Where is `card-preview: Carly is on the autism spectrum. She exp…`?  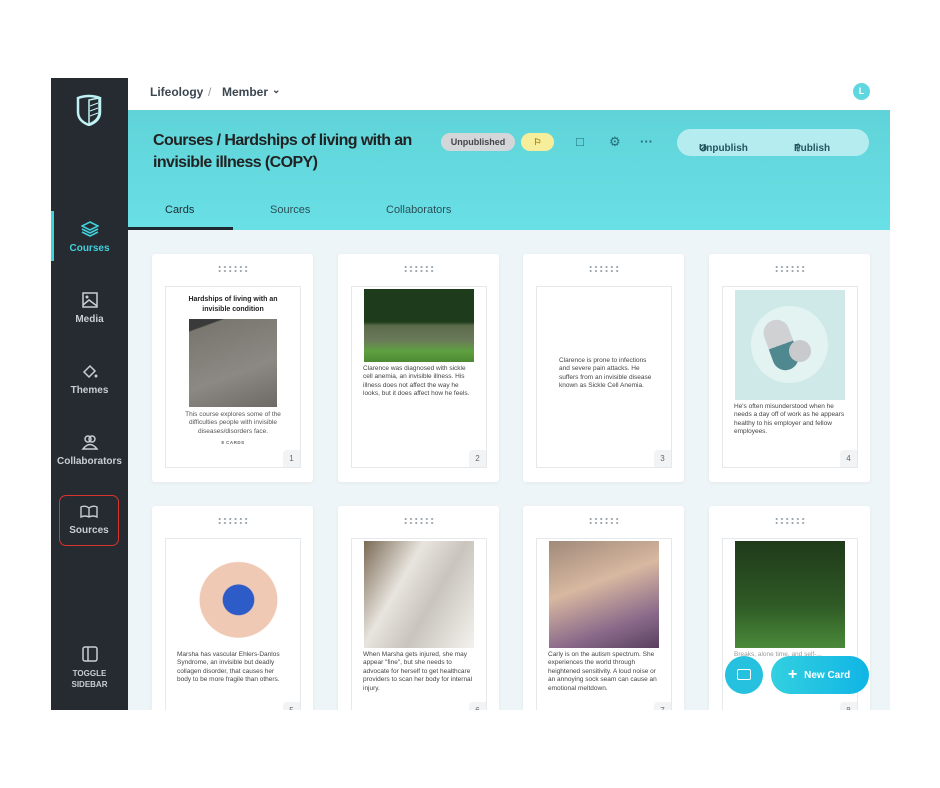 card-preview: Carly is on the autism spectrum. She exp… is located at coordinates (604, 624).